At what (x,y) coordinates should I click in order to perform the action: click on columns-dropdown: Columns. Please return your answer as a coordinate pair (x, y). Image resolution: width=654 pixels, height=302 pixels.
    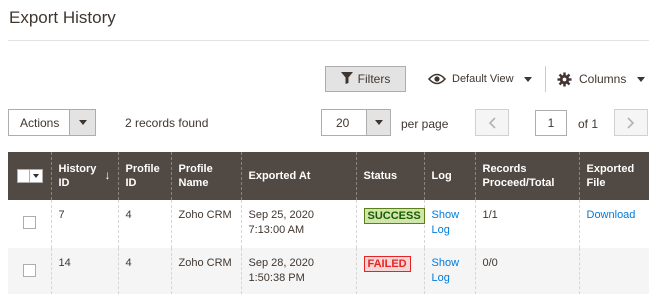
    Looking at the image, I should click on (601, 79).